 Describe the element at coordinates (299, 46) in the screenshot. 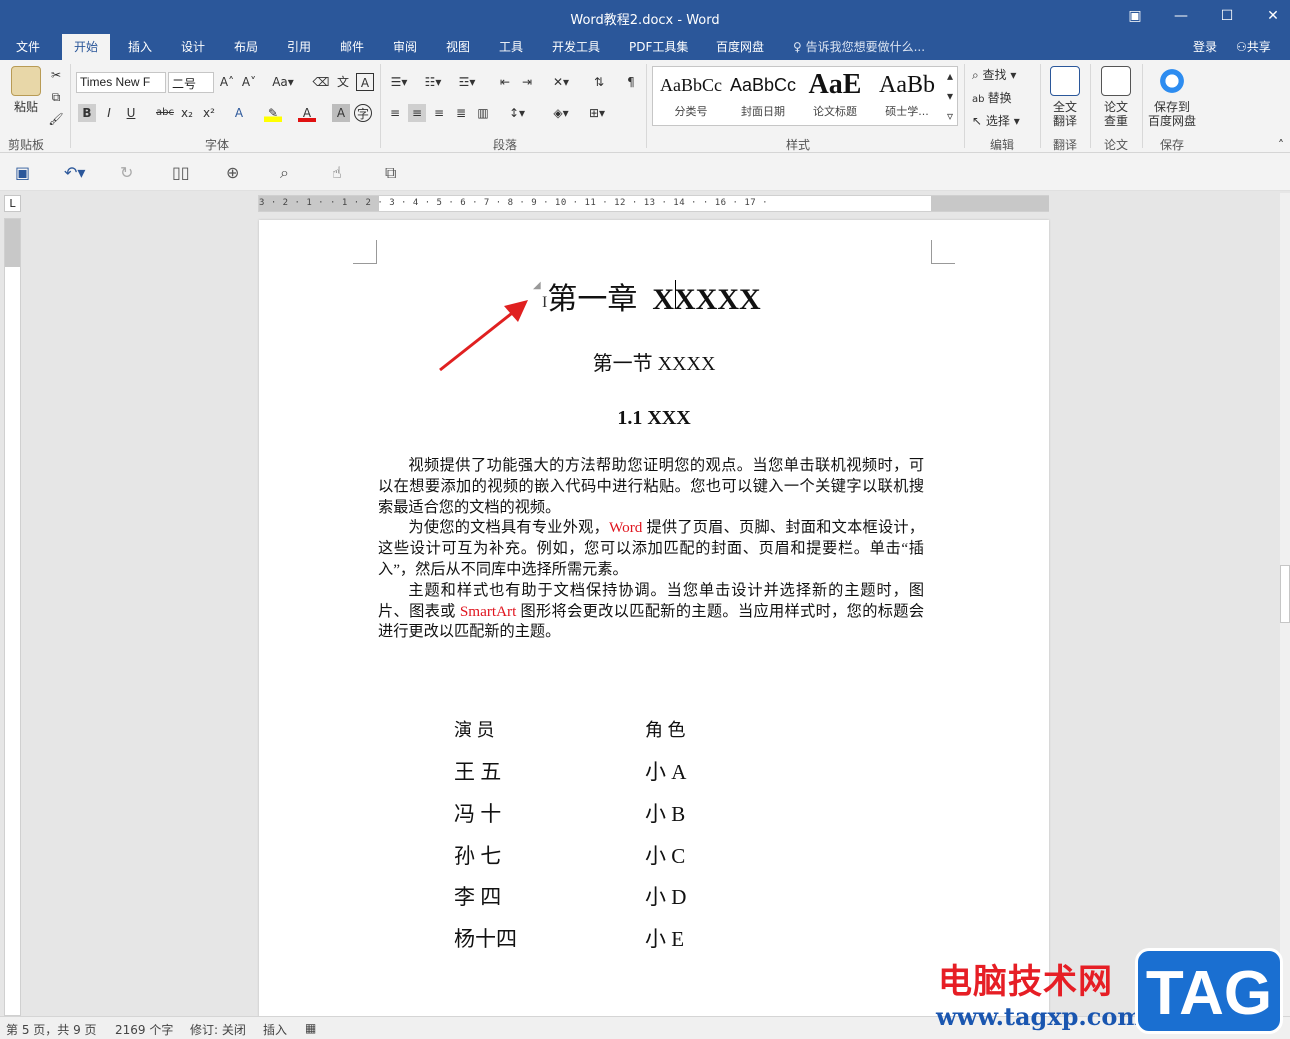

I see `tab-references: 引用` at that location.